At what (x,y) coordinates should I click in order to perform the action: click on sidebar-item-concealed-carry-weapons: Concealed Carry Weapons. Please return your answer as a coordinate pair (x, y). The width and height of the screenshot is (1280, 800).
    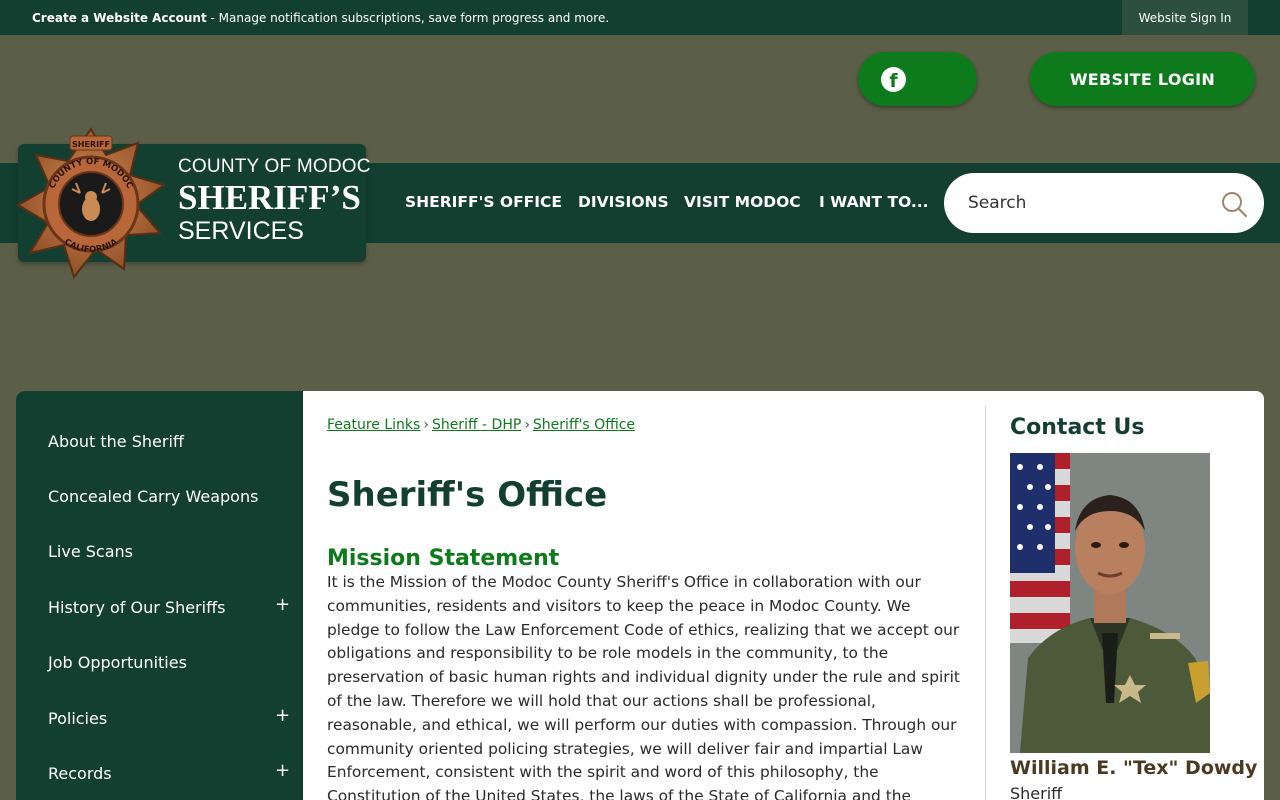
    Looking at the image, I should click on (153, 496).